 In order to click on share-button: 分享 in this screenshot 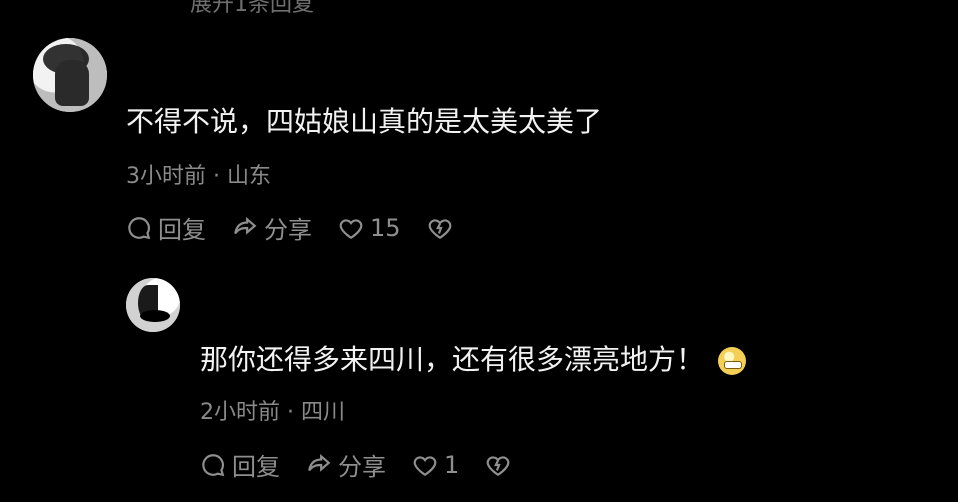, I will do `click(272, 227)`.